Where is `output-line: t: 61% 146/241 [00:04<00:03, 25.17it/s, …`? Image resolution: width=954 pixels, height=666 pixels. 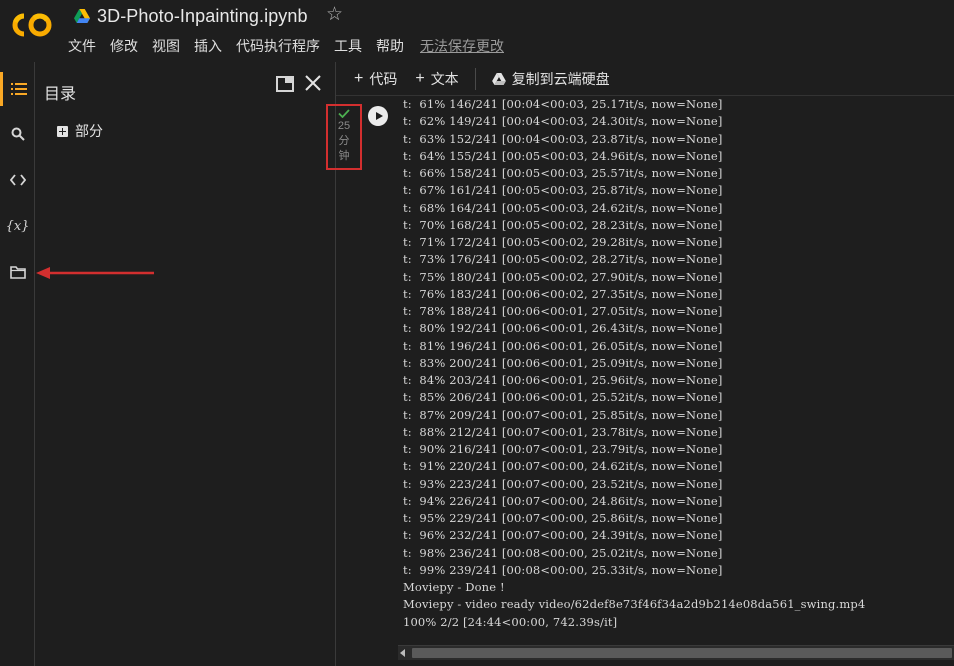 output-line: t: 61% 146/241 [00:04<00:03, 25.17it/s, … is located at coordinates (563, 104).